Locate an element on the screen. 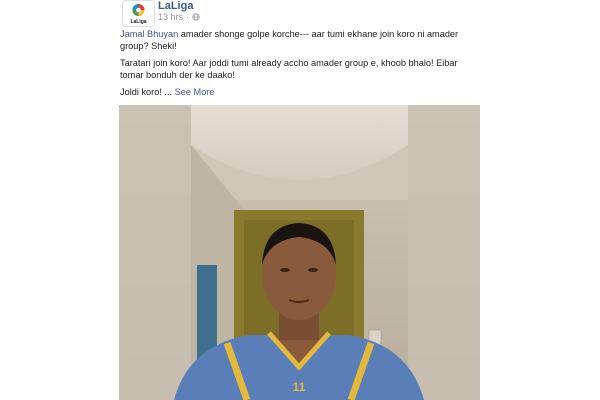 Image resolution: width=600 pixels, height=400 pixels. post-timestamp: 13 hrs is located at coordinates (170, 17).